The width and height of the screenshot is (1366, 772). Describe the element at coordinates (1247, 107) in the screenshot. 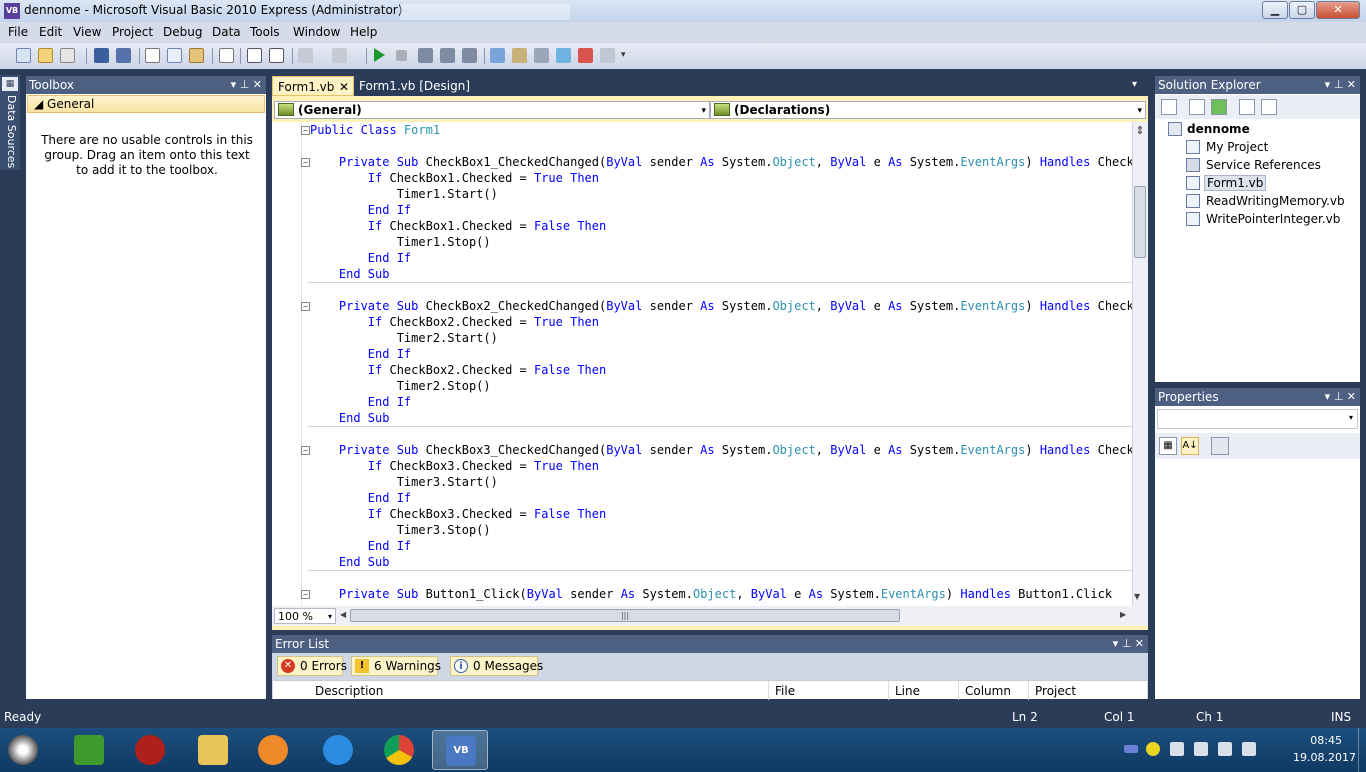

I see `view-code-icon` at that location.